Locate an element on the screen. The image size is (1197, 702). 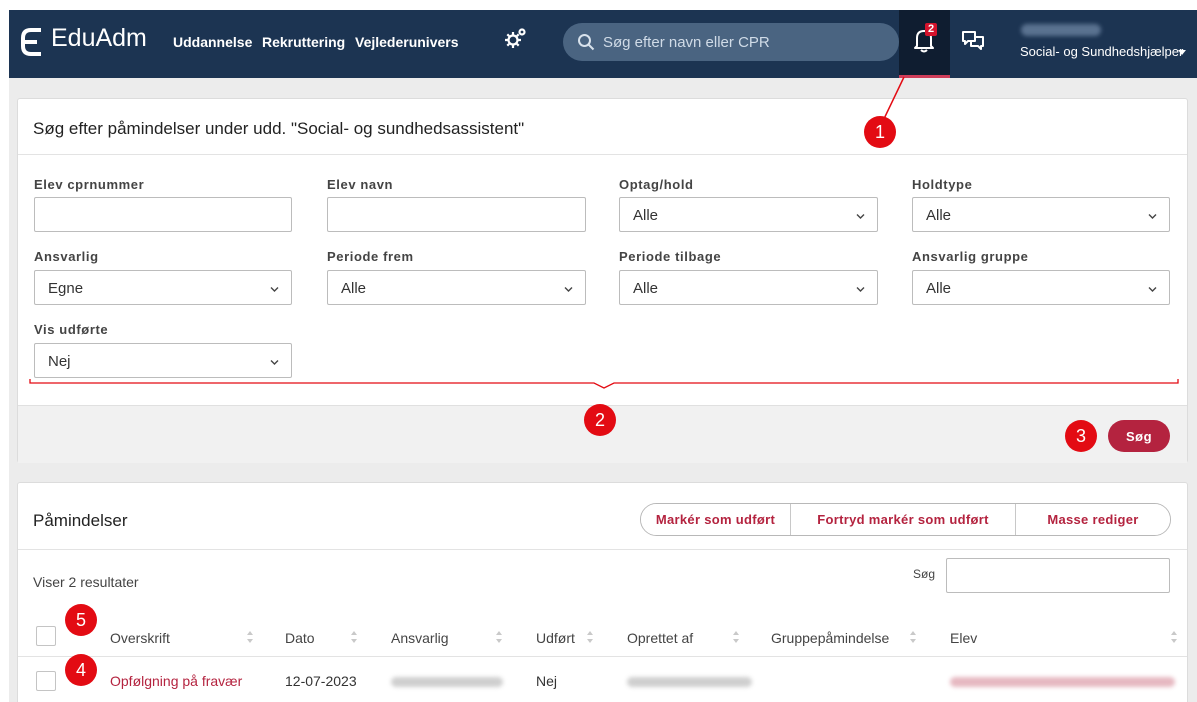
row-checkbox is located at coordinates (46, 681).